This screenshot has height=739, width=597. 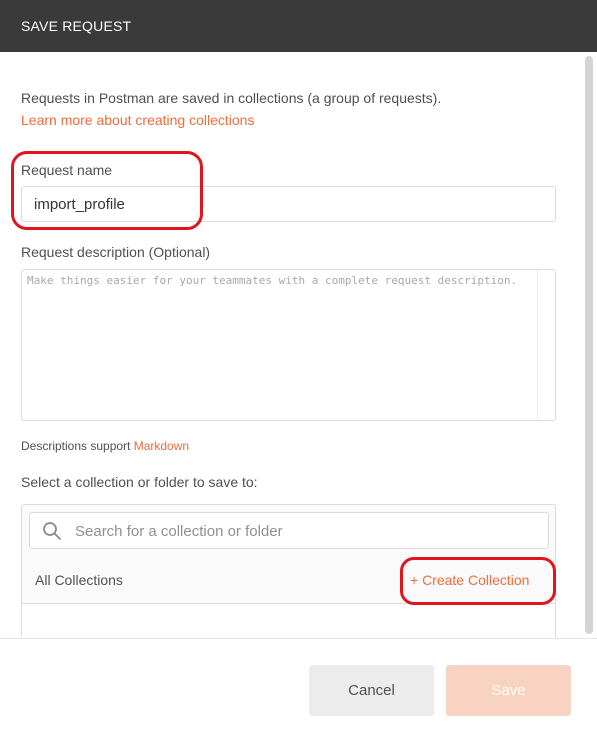 I want to click on dialog-scrollbar, so click(x=589, y=345).